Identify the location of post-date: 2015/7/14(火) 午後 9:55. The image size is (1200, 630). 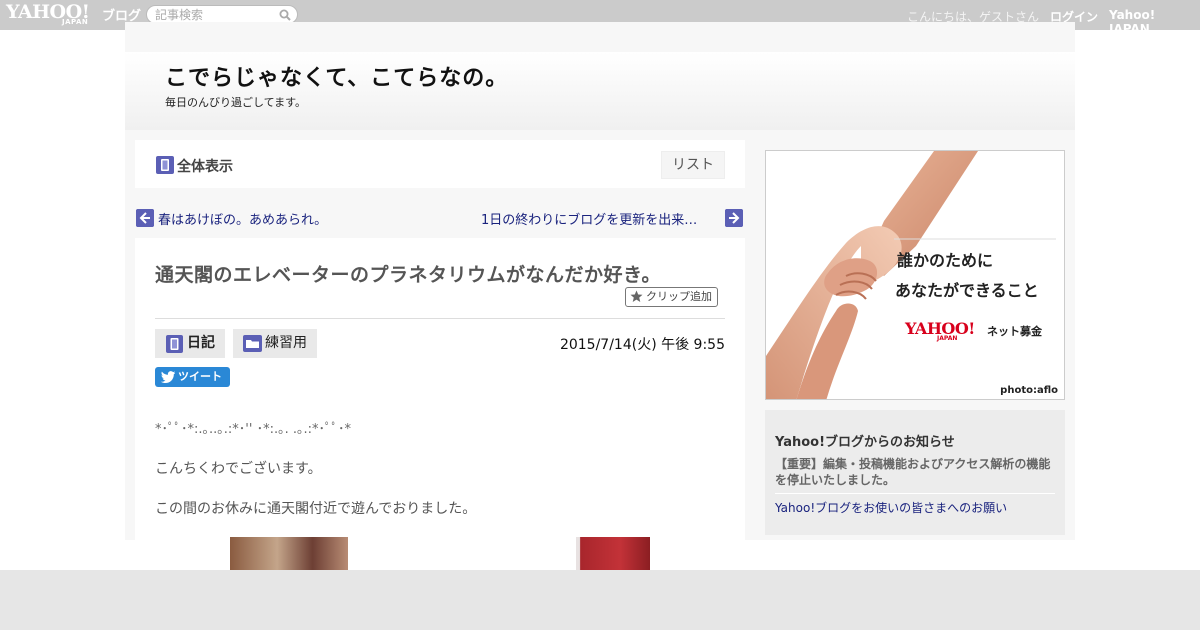
(642, 345).